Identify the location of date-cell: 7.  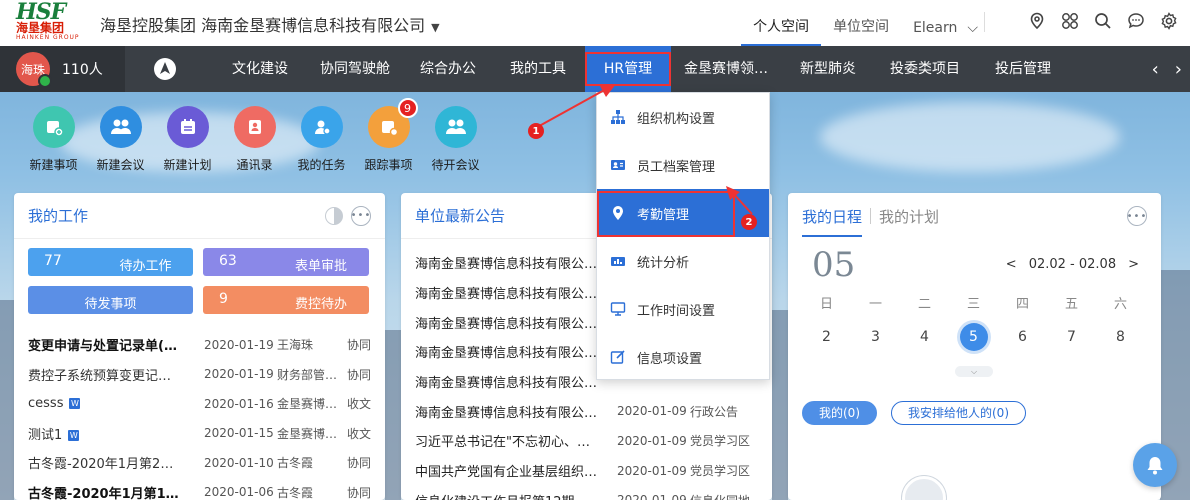
(1071, 337).